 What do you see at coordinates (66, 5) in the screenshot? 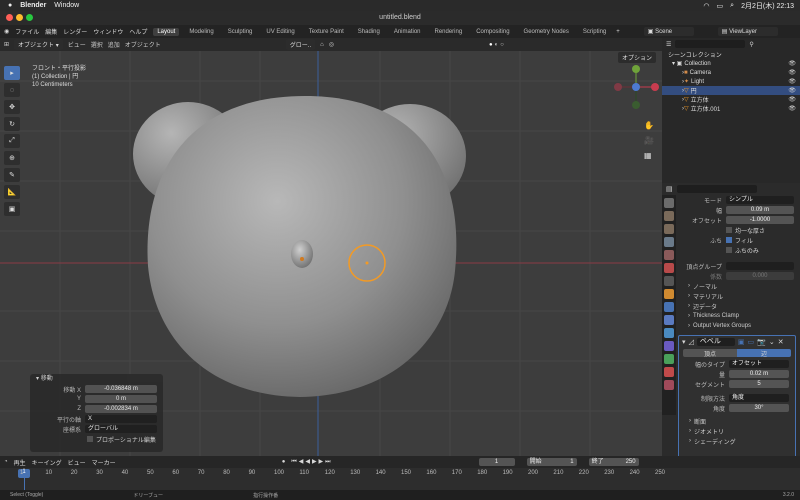
I see `window-menu: Window` at bounding box center [66, 5].